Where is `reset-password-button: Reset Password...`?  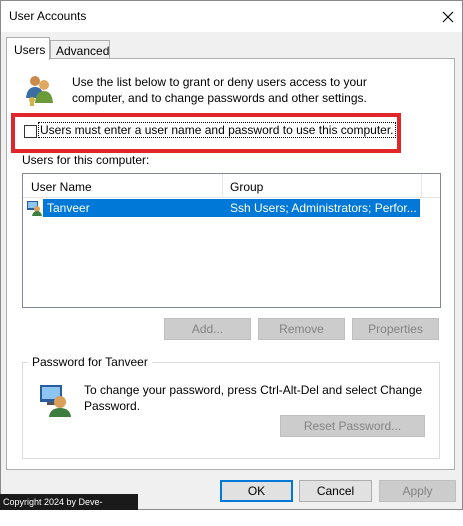
reset-password-button: Reset Password... is located at coordinates (352, 426).